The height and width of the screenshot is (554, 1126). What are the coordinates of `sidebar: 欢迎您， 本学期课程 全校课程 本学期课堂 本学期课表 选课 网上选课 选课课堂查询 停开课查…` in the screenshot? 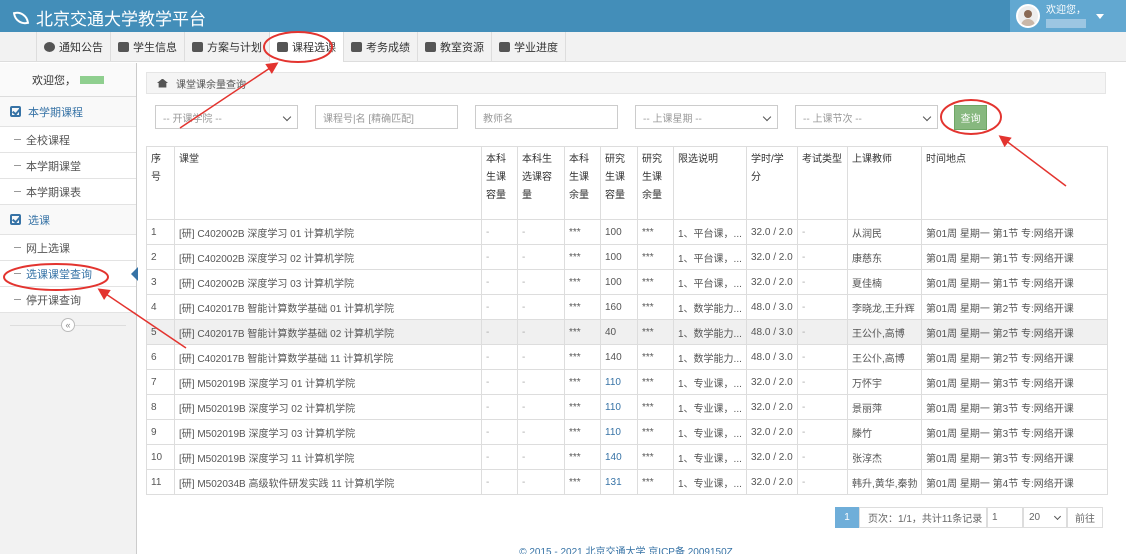 It's located at (69, 308).